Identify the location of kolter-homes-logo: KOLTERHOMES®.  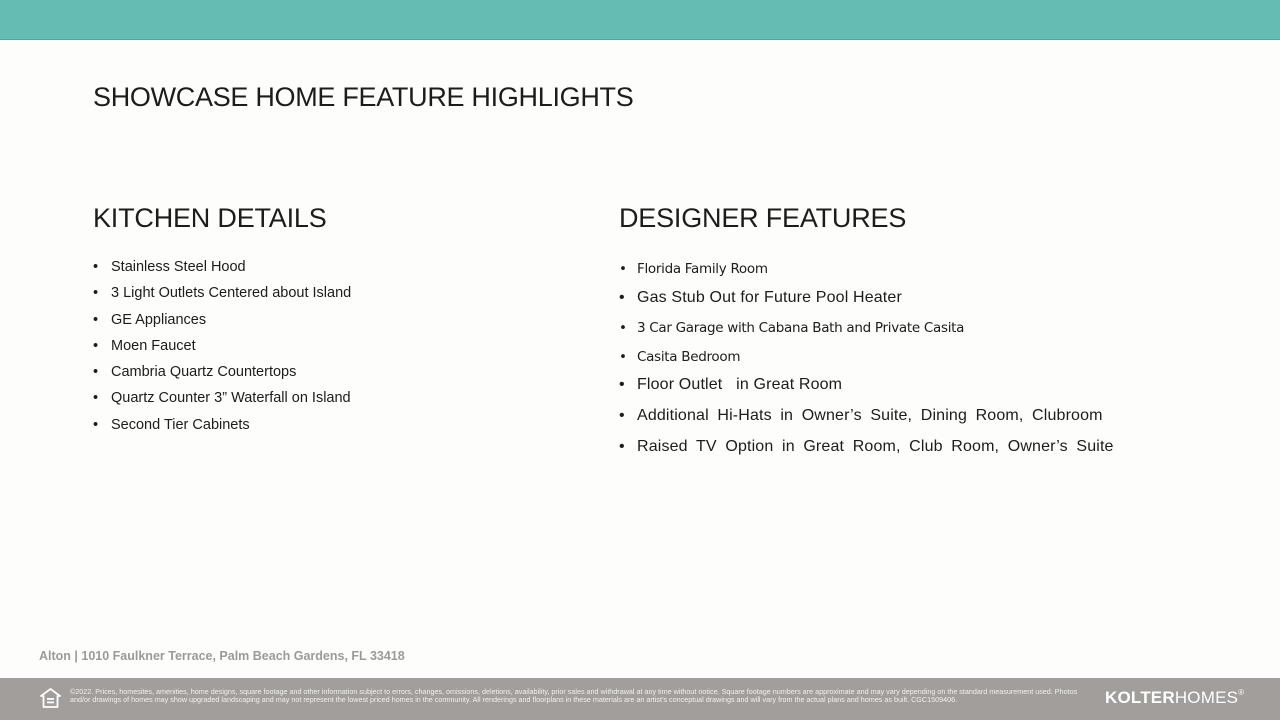
(1174, 698).